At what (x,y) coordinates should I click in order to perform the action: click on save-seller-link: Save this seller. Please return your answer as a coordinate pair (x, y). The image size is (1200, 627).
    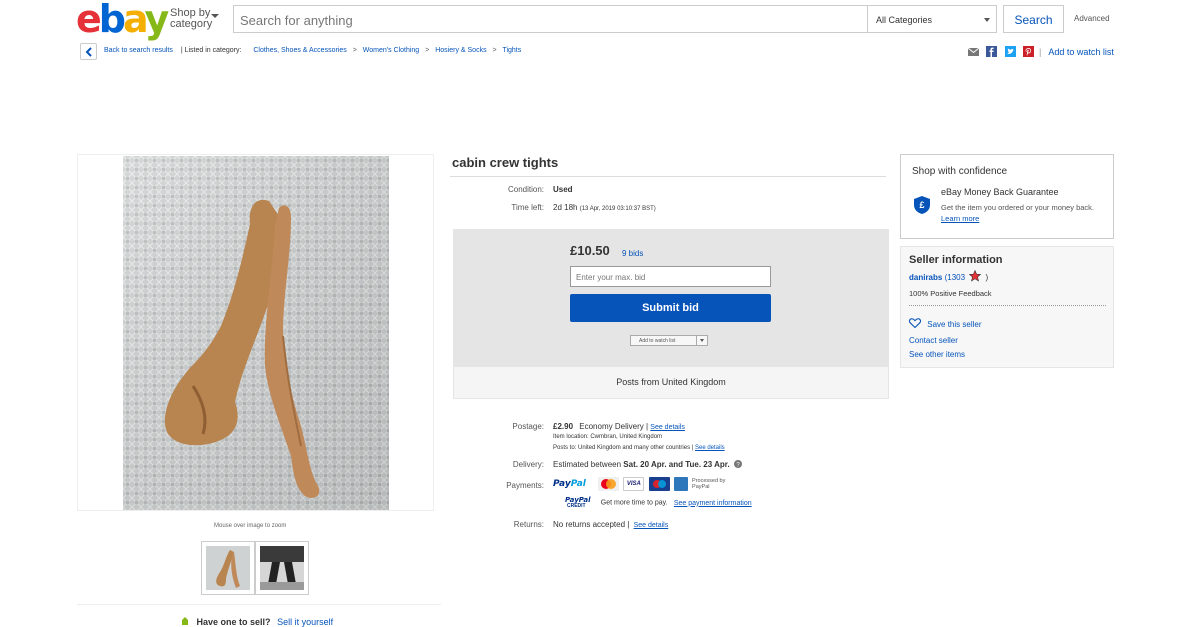
    Looking at the image, I should click on (944, 323).